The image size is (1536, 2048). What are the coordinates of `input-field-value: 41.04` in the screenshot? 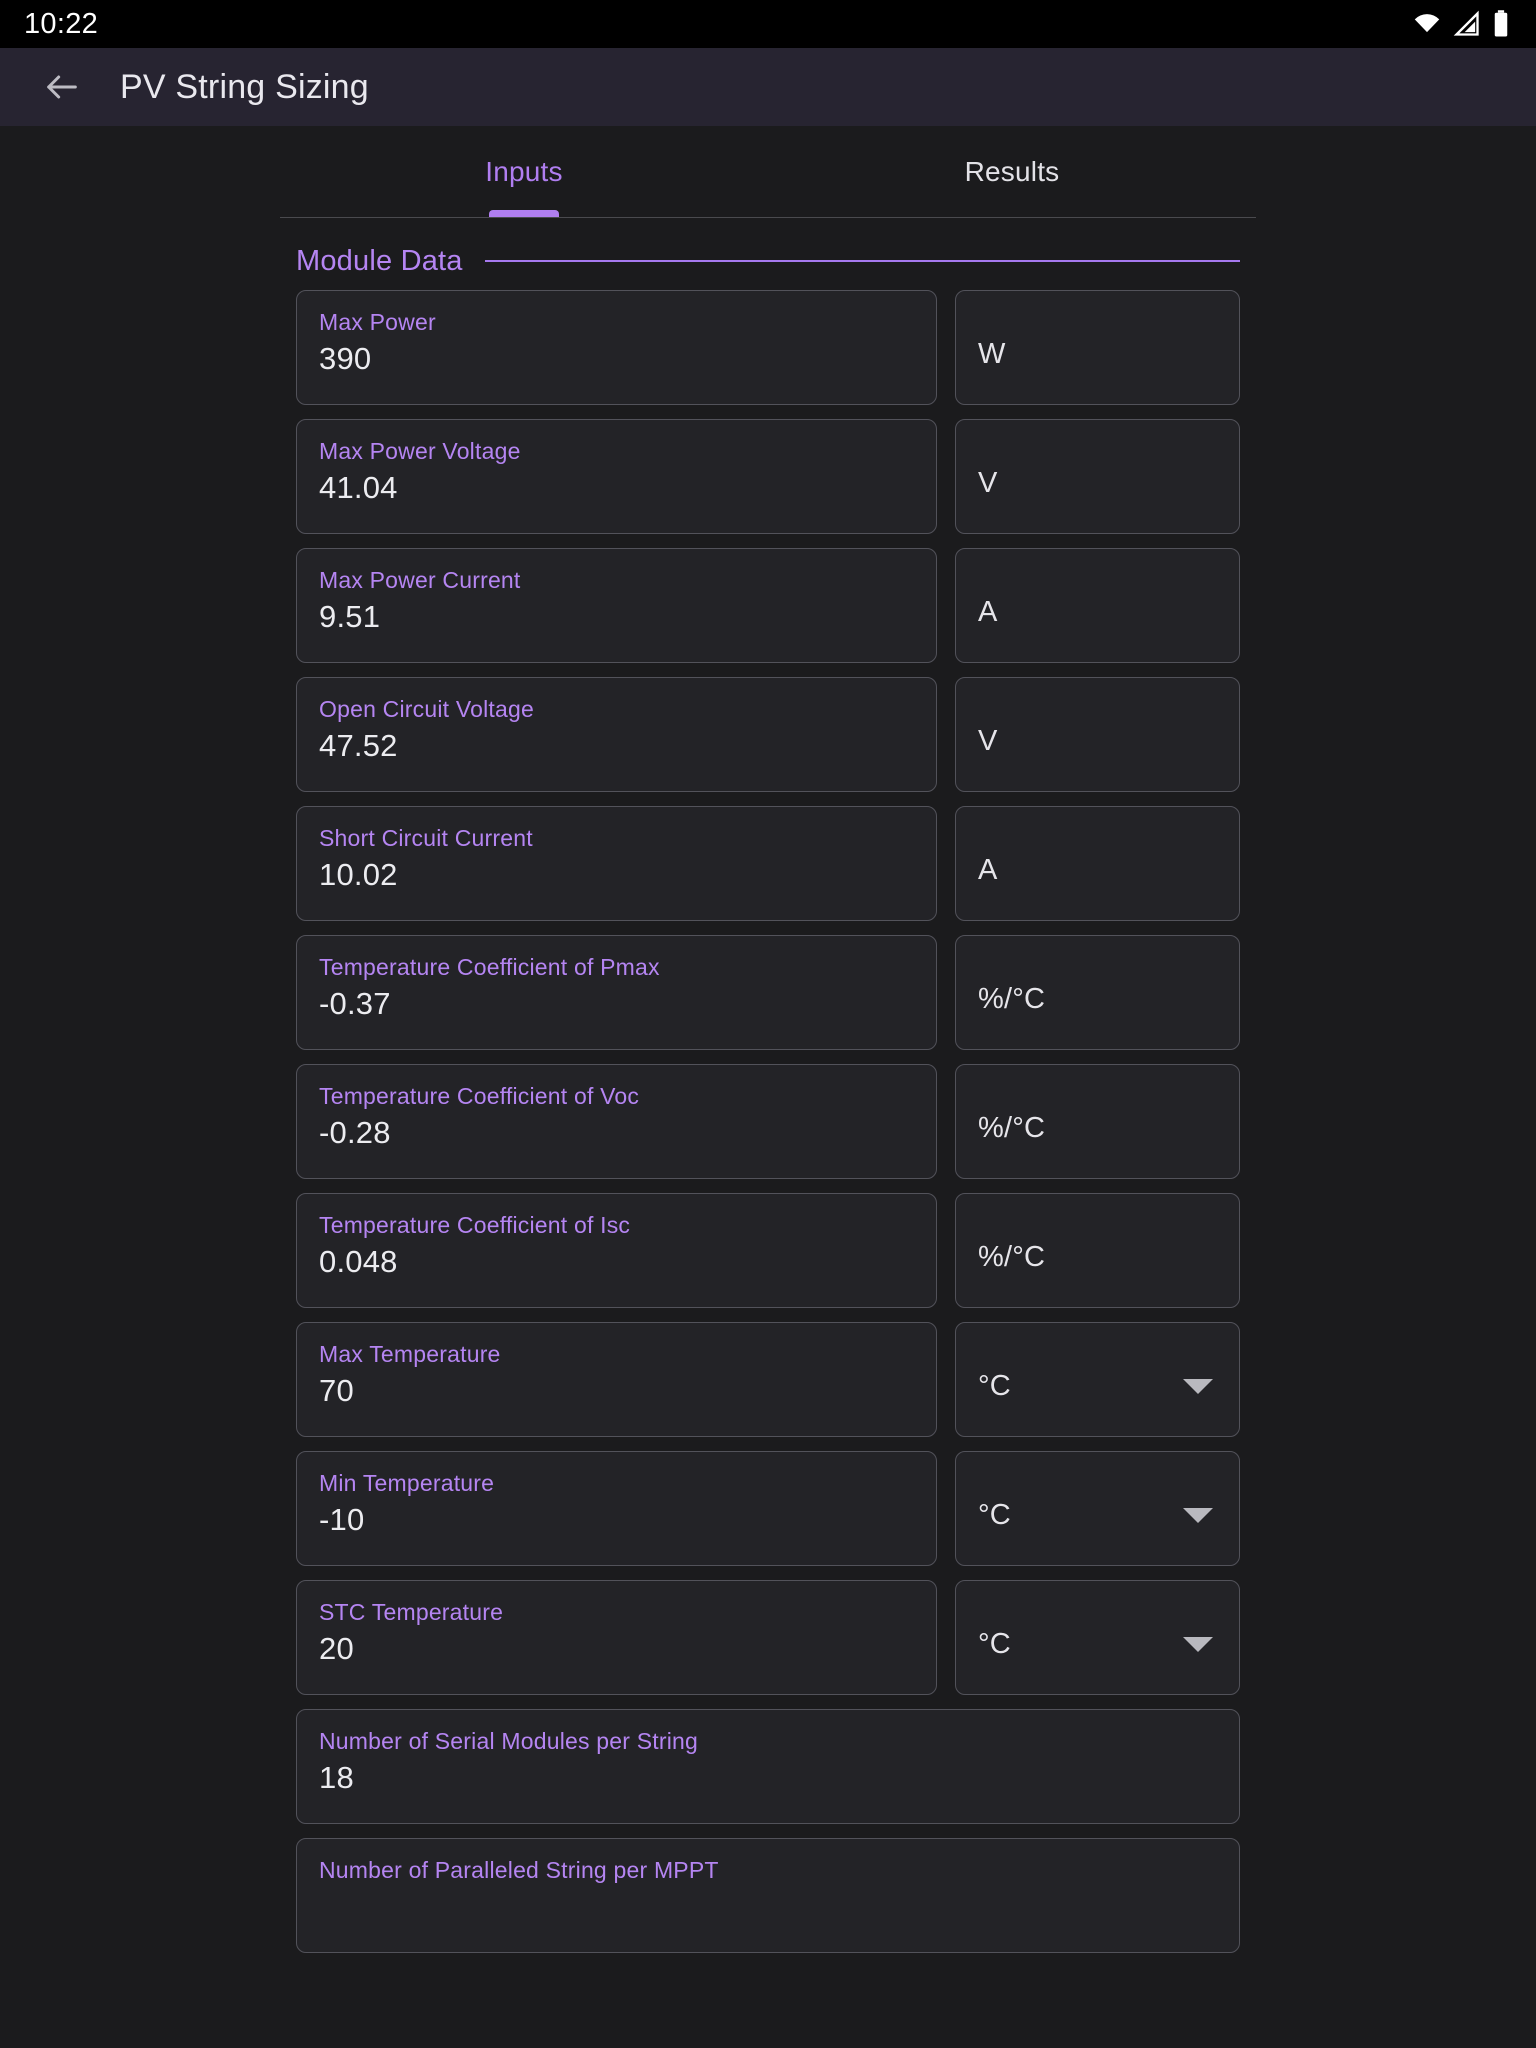 It's located at (616, 488).